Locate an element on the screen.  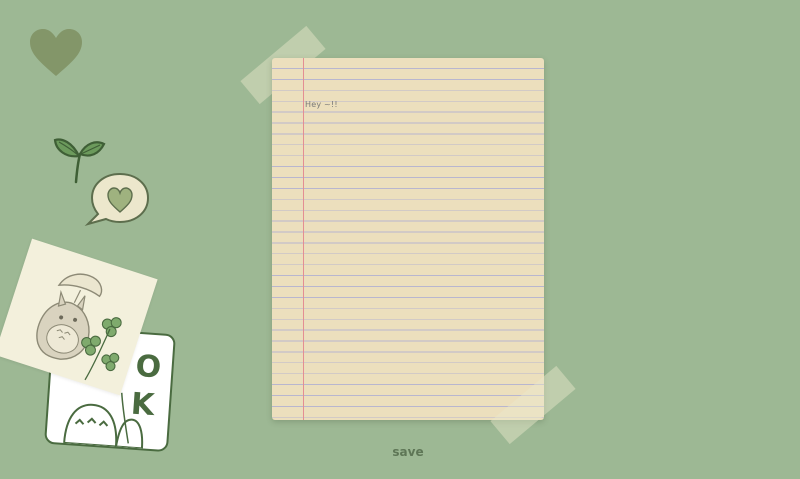
save-button: save is located at coordinates (408, 452).